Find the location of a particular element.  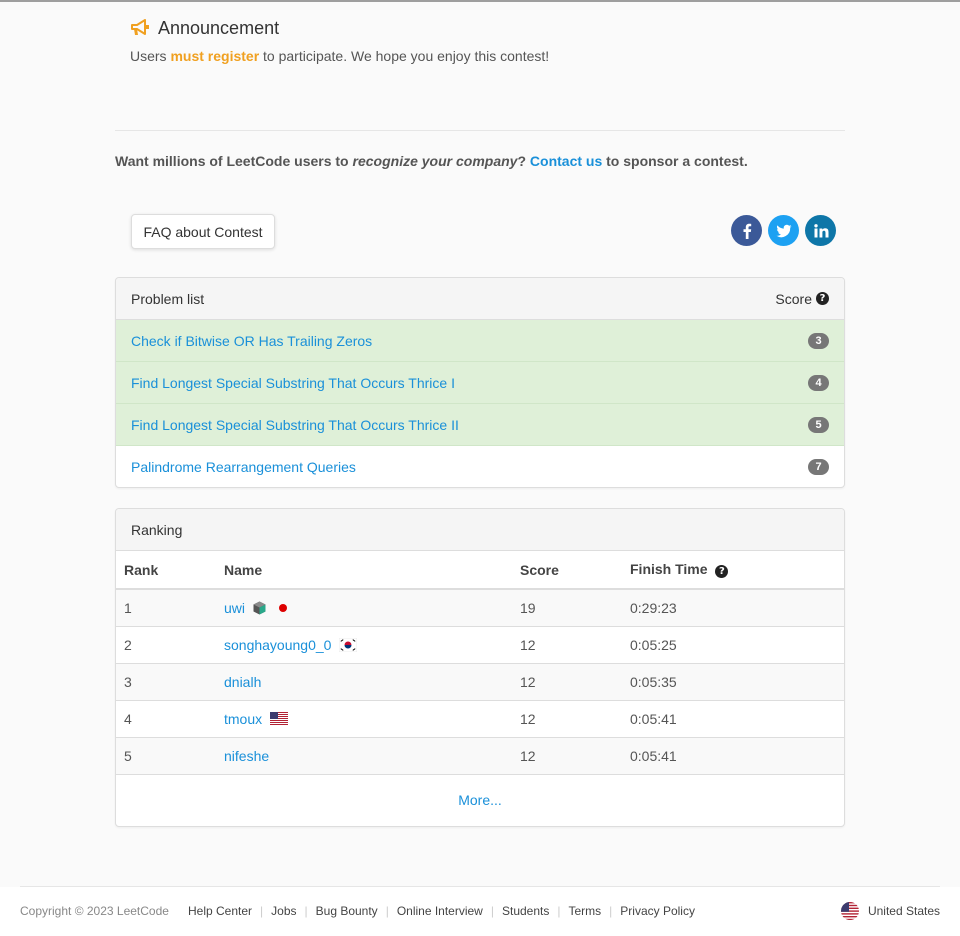

user-link: nifeshe is located at coordinates (246, 756).